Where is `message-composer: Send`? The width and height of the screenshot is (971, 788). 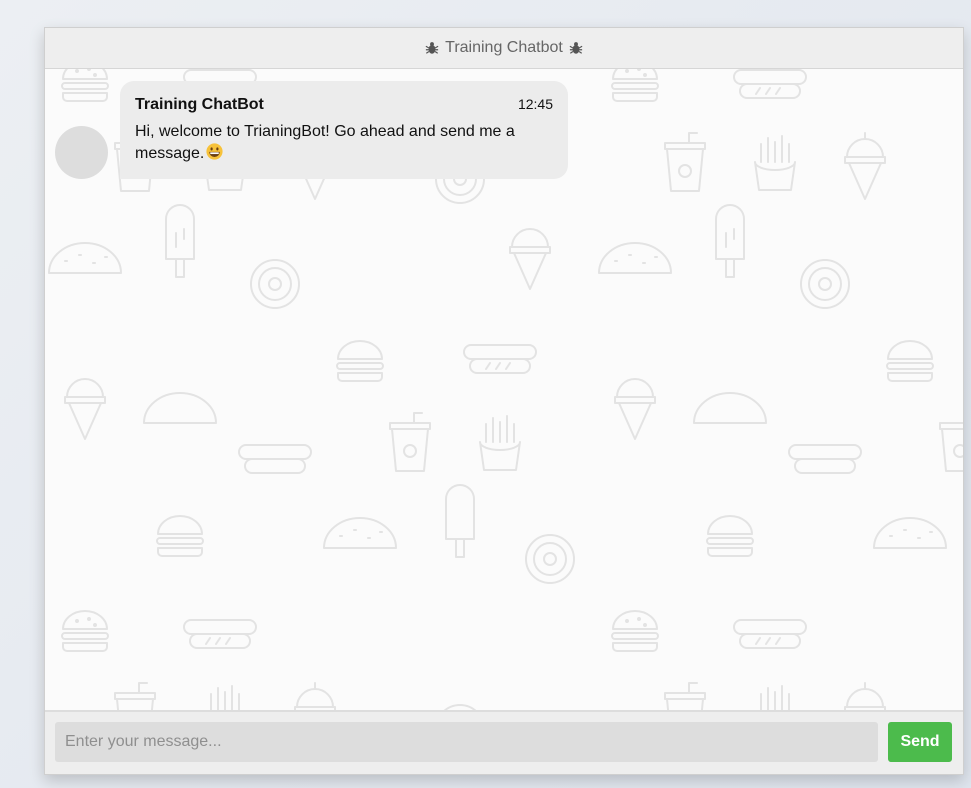
message-composer: Send is located at coordinates (504, 742).